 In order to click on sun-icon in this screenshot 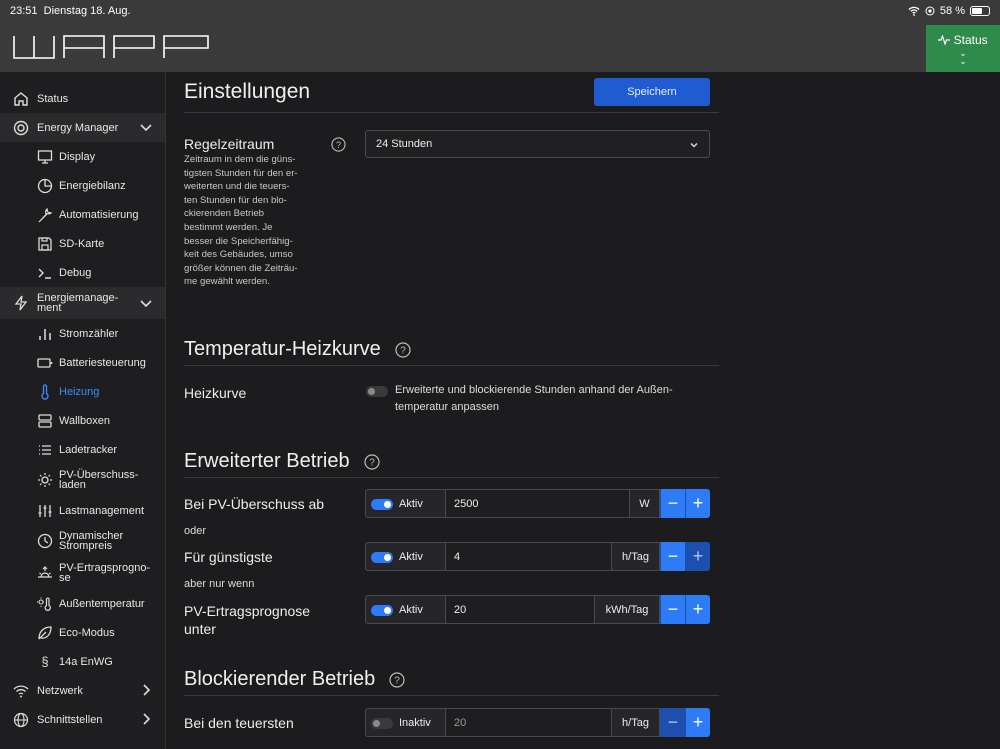, I will do `click(45, 480)`.